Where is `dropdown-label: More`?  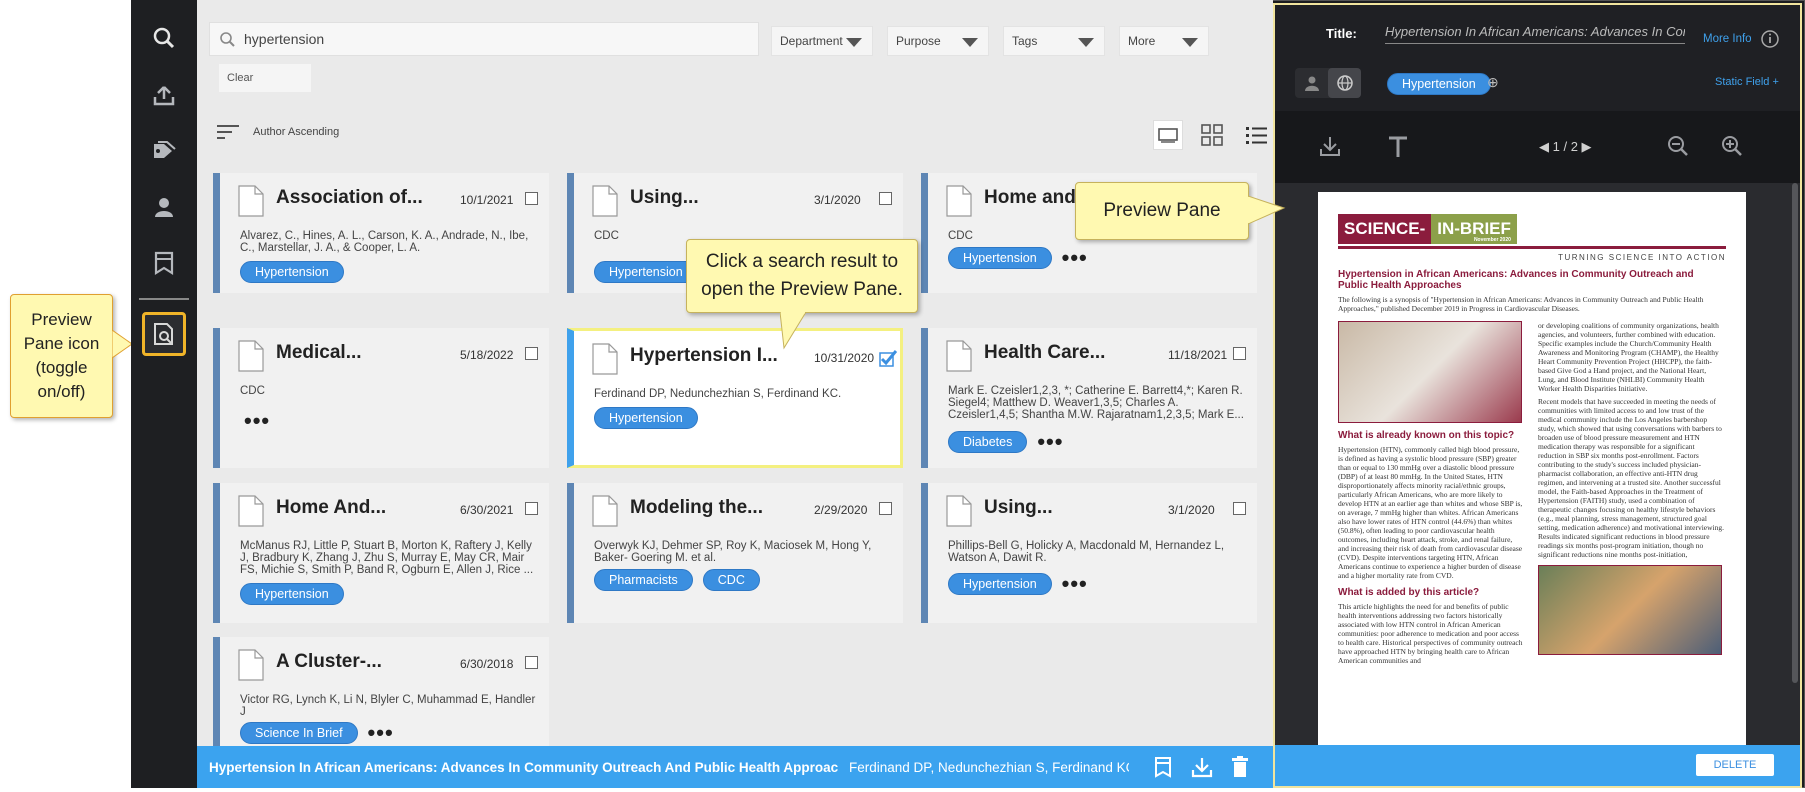 dropdown-label: More is located at coordinates (1142, 41).